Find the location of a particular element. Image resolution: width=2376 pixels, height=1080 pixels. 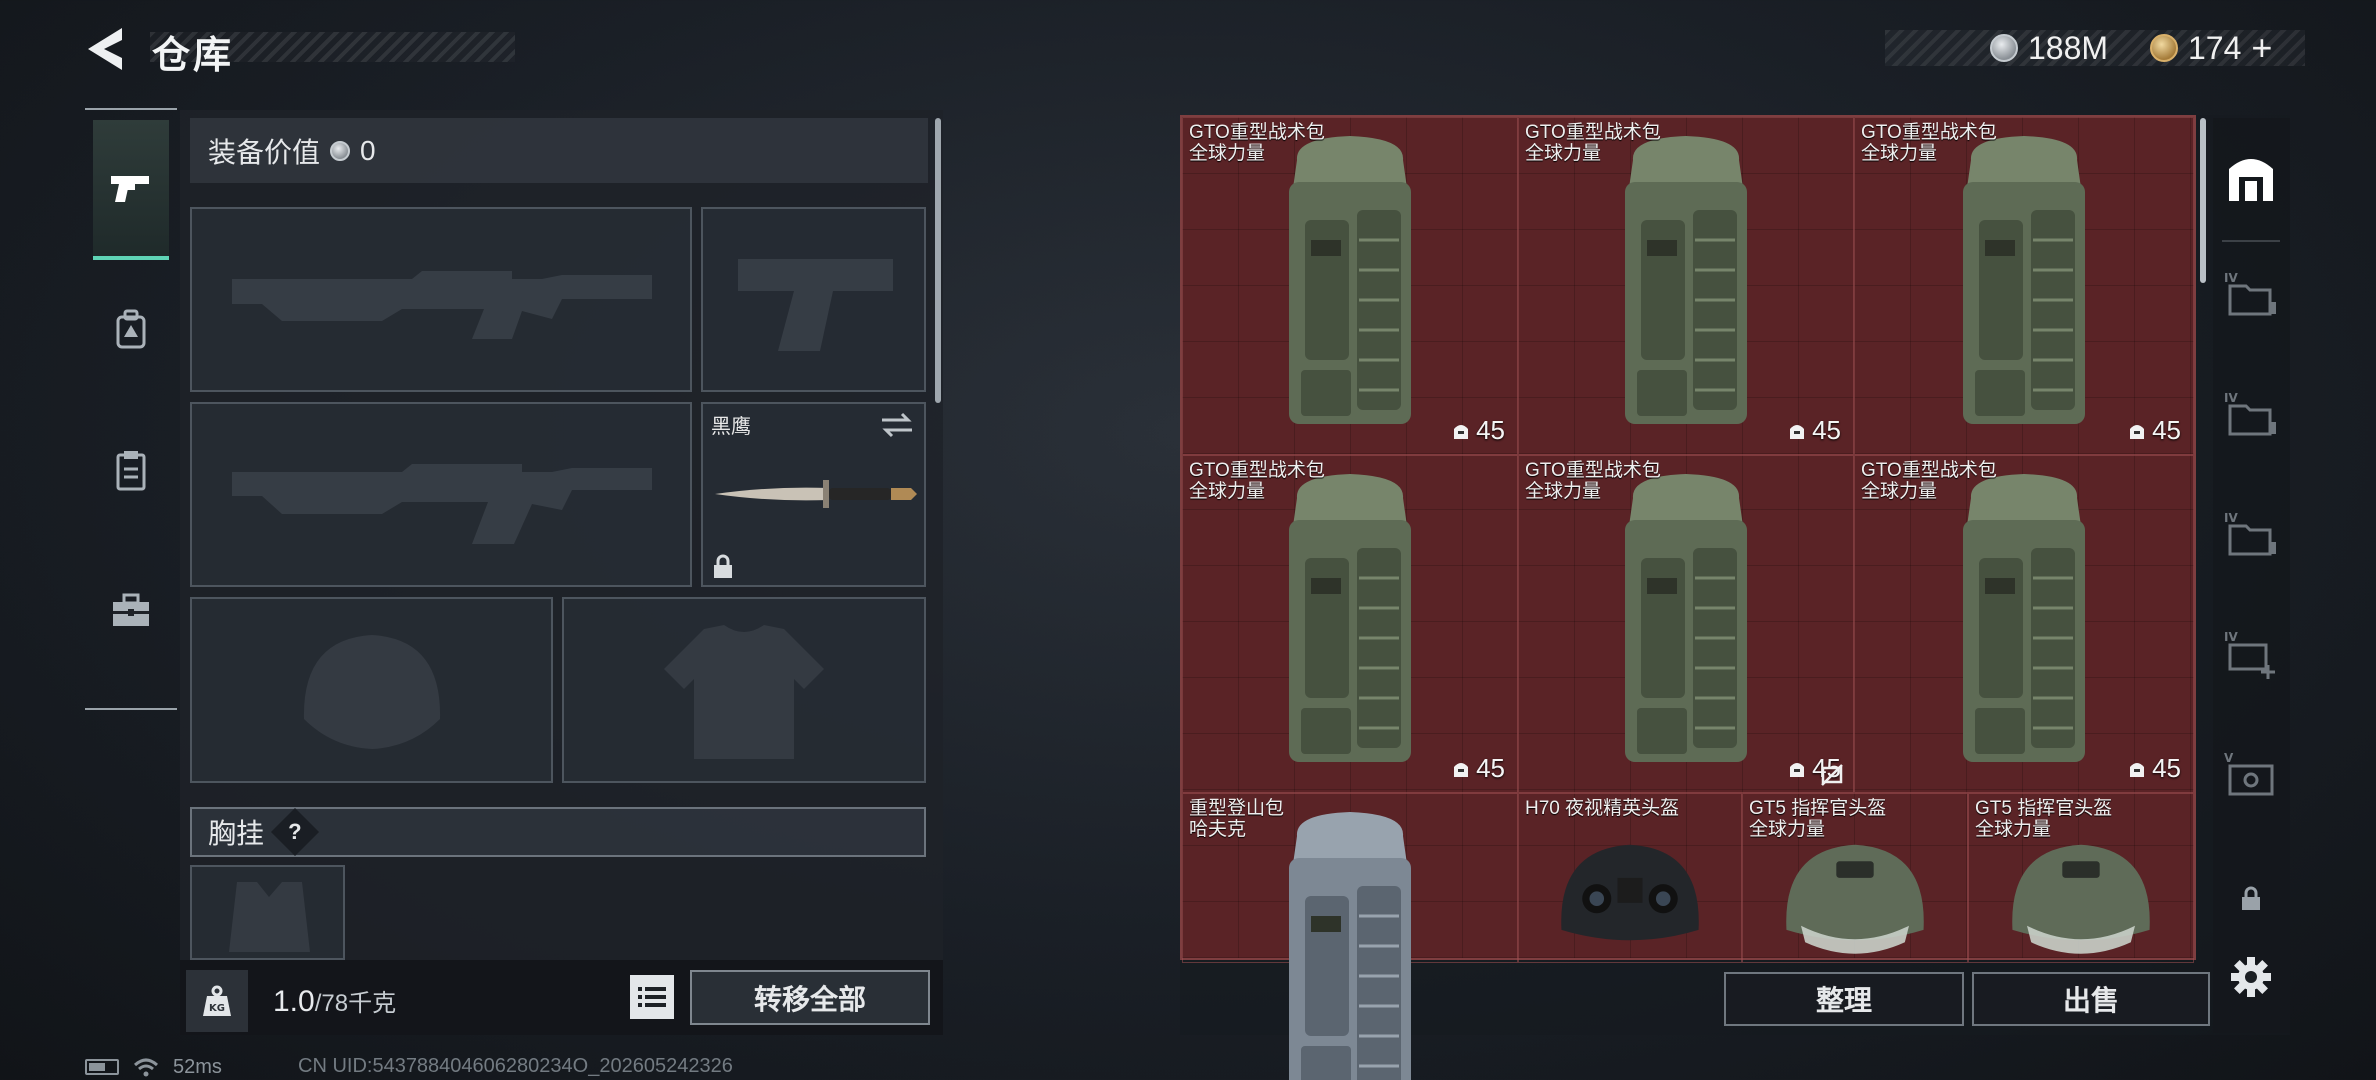

tab-toolbox is located at coordinates (131, 610).